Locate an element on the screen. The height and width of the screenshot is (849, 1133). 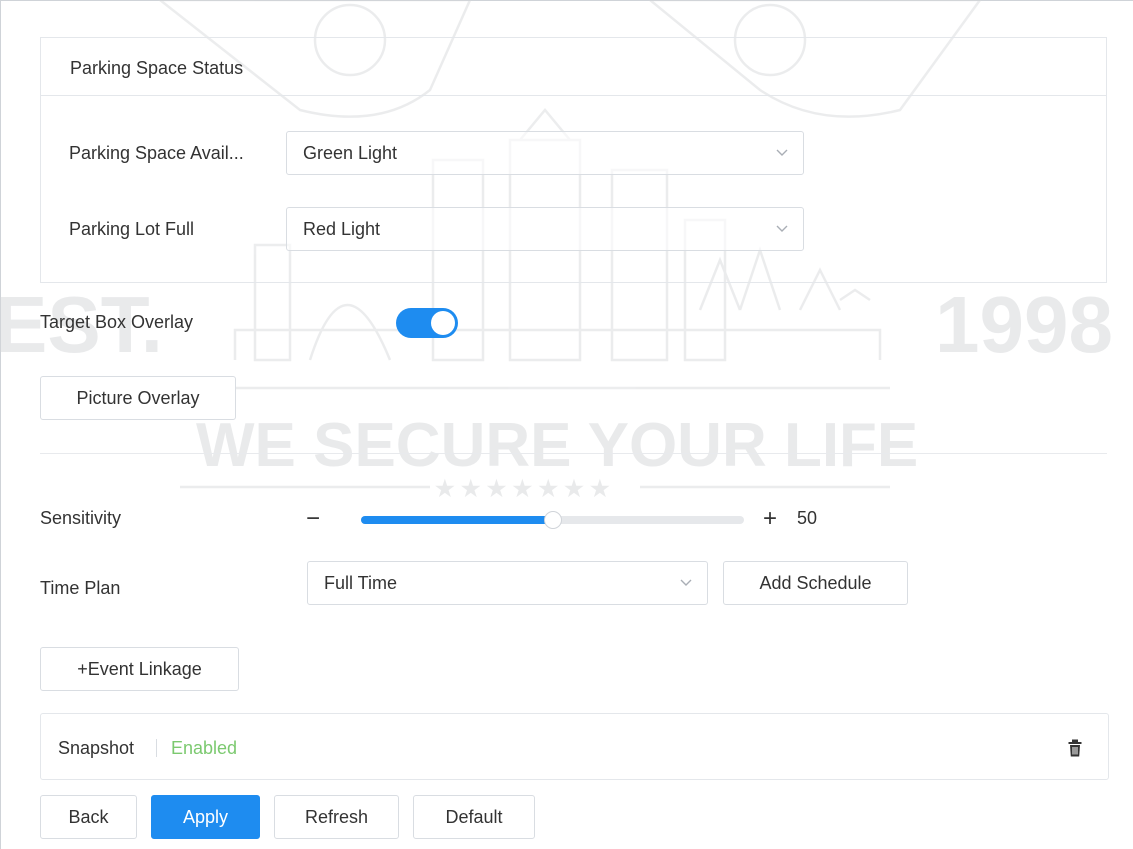
toggle-knob is located at coordinates (443, 323).